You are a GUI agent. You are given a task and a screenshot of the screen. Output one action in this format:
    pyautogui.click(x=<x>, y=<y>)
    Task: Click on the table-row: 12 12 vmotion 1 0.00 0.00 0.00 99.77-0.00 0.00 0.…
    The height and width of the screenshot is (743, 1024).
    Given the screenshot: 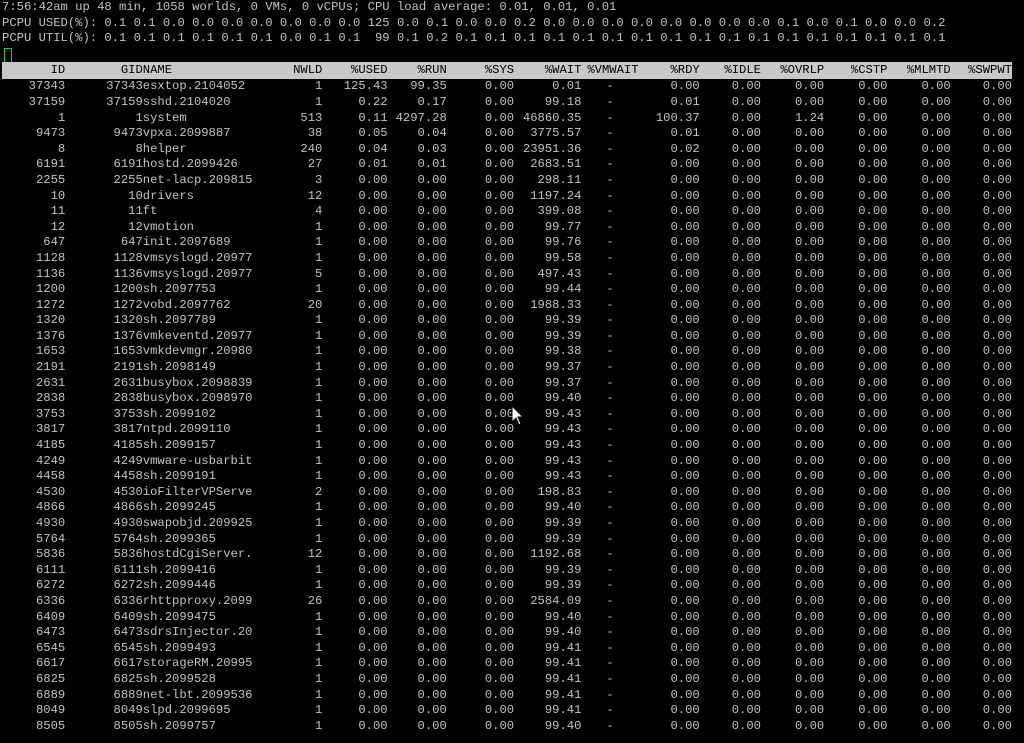 What is the action you would take?
    pyautogui.click(x=507, y=228)
    